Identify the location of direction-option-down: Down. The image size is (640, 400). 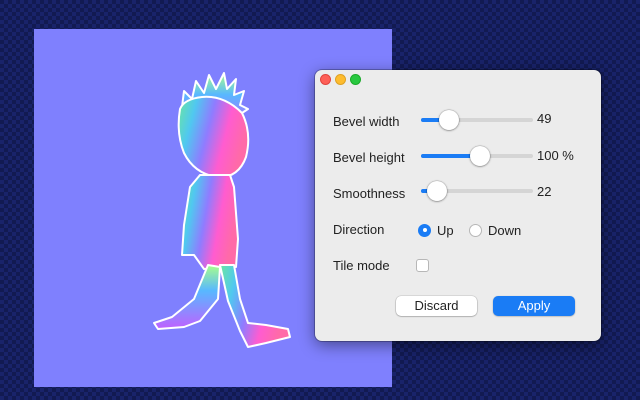
(495, 230).